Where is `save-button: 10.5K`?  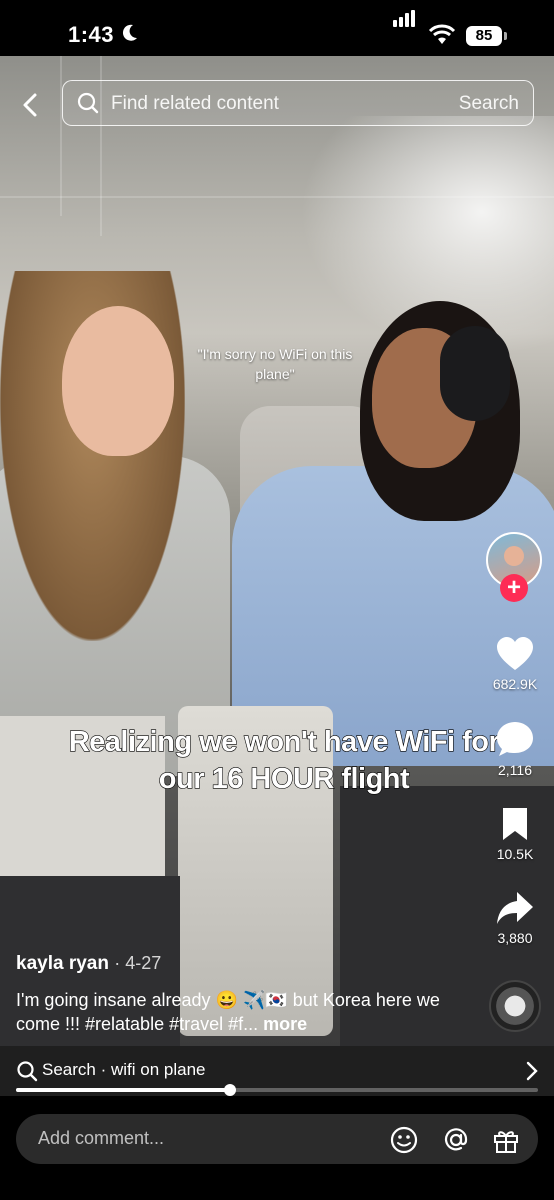 save-button: 10.5K is located at coordinates (515, 834).